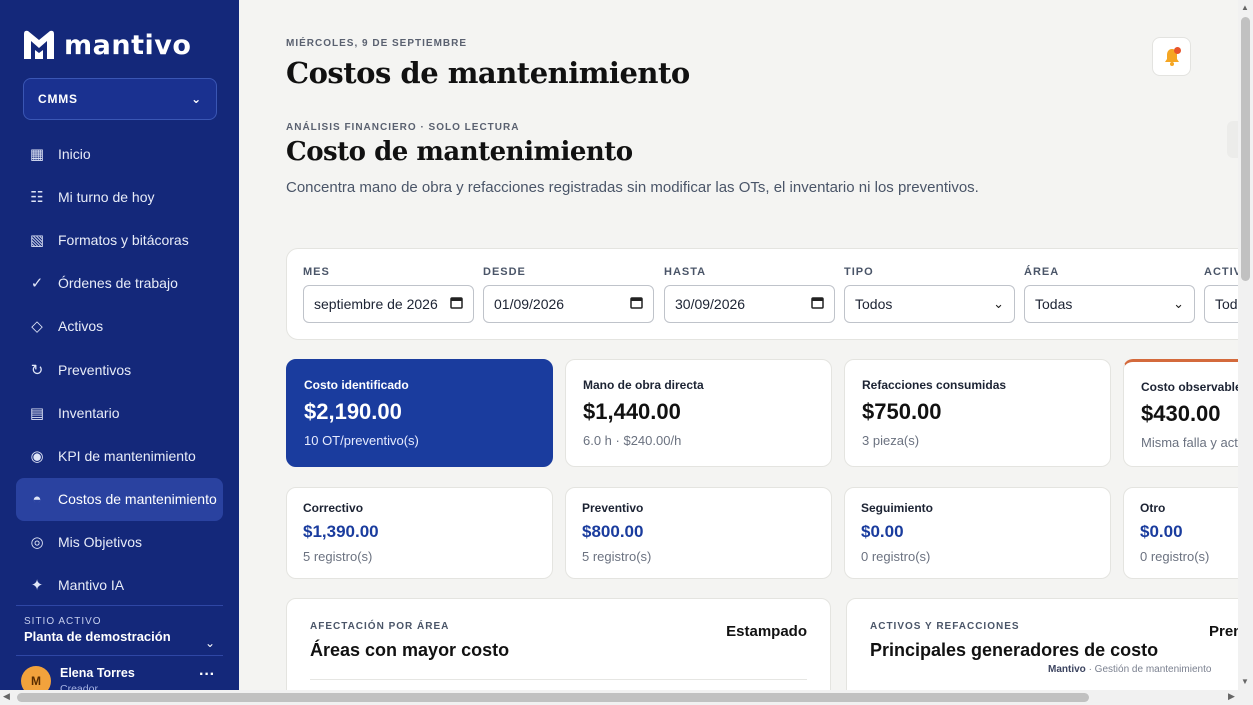 This screenshot has height=705, width=1253. What do you see at coordinates (902, 411) in the screenshot?
I see `card-value: $750.00` at bounding box center [902, 411].